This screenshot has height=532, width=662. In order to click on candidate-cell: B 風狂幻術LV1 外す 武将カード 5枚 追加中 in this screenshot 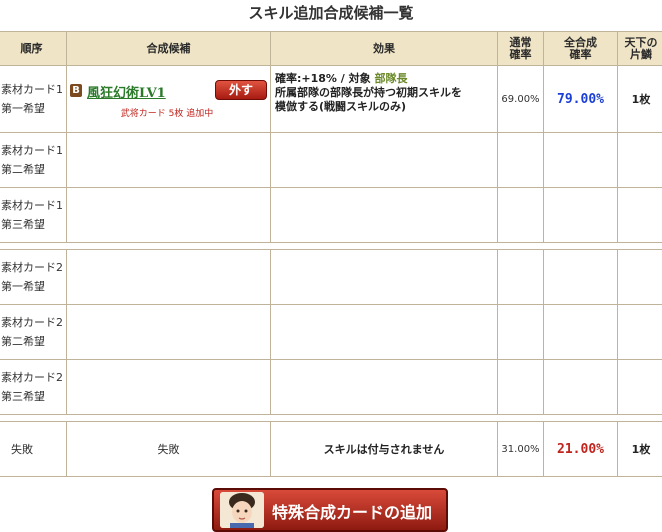, I will do `click(169, 99)`.